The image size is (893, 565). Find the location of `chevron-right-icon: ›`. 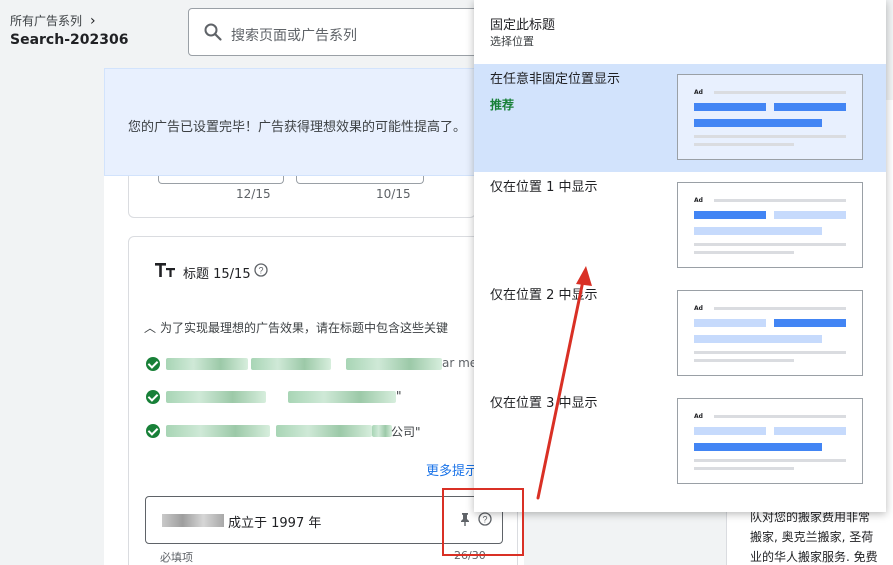

chevron-right-icon: › is located at coordinates (93, 21).